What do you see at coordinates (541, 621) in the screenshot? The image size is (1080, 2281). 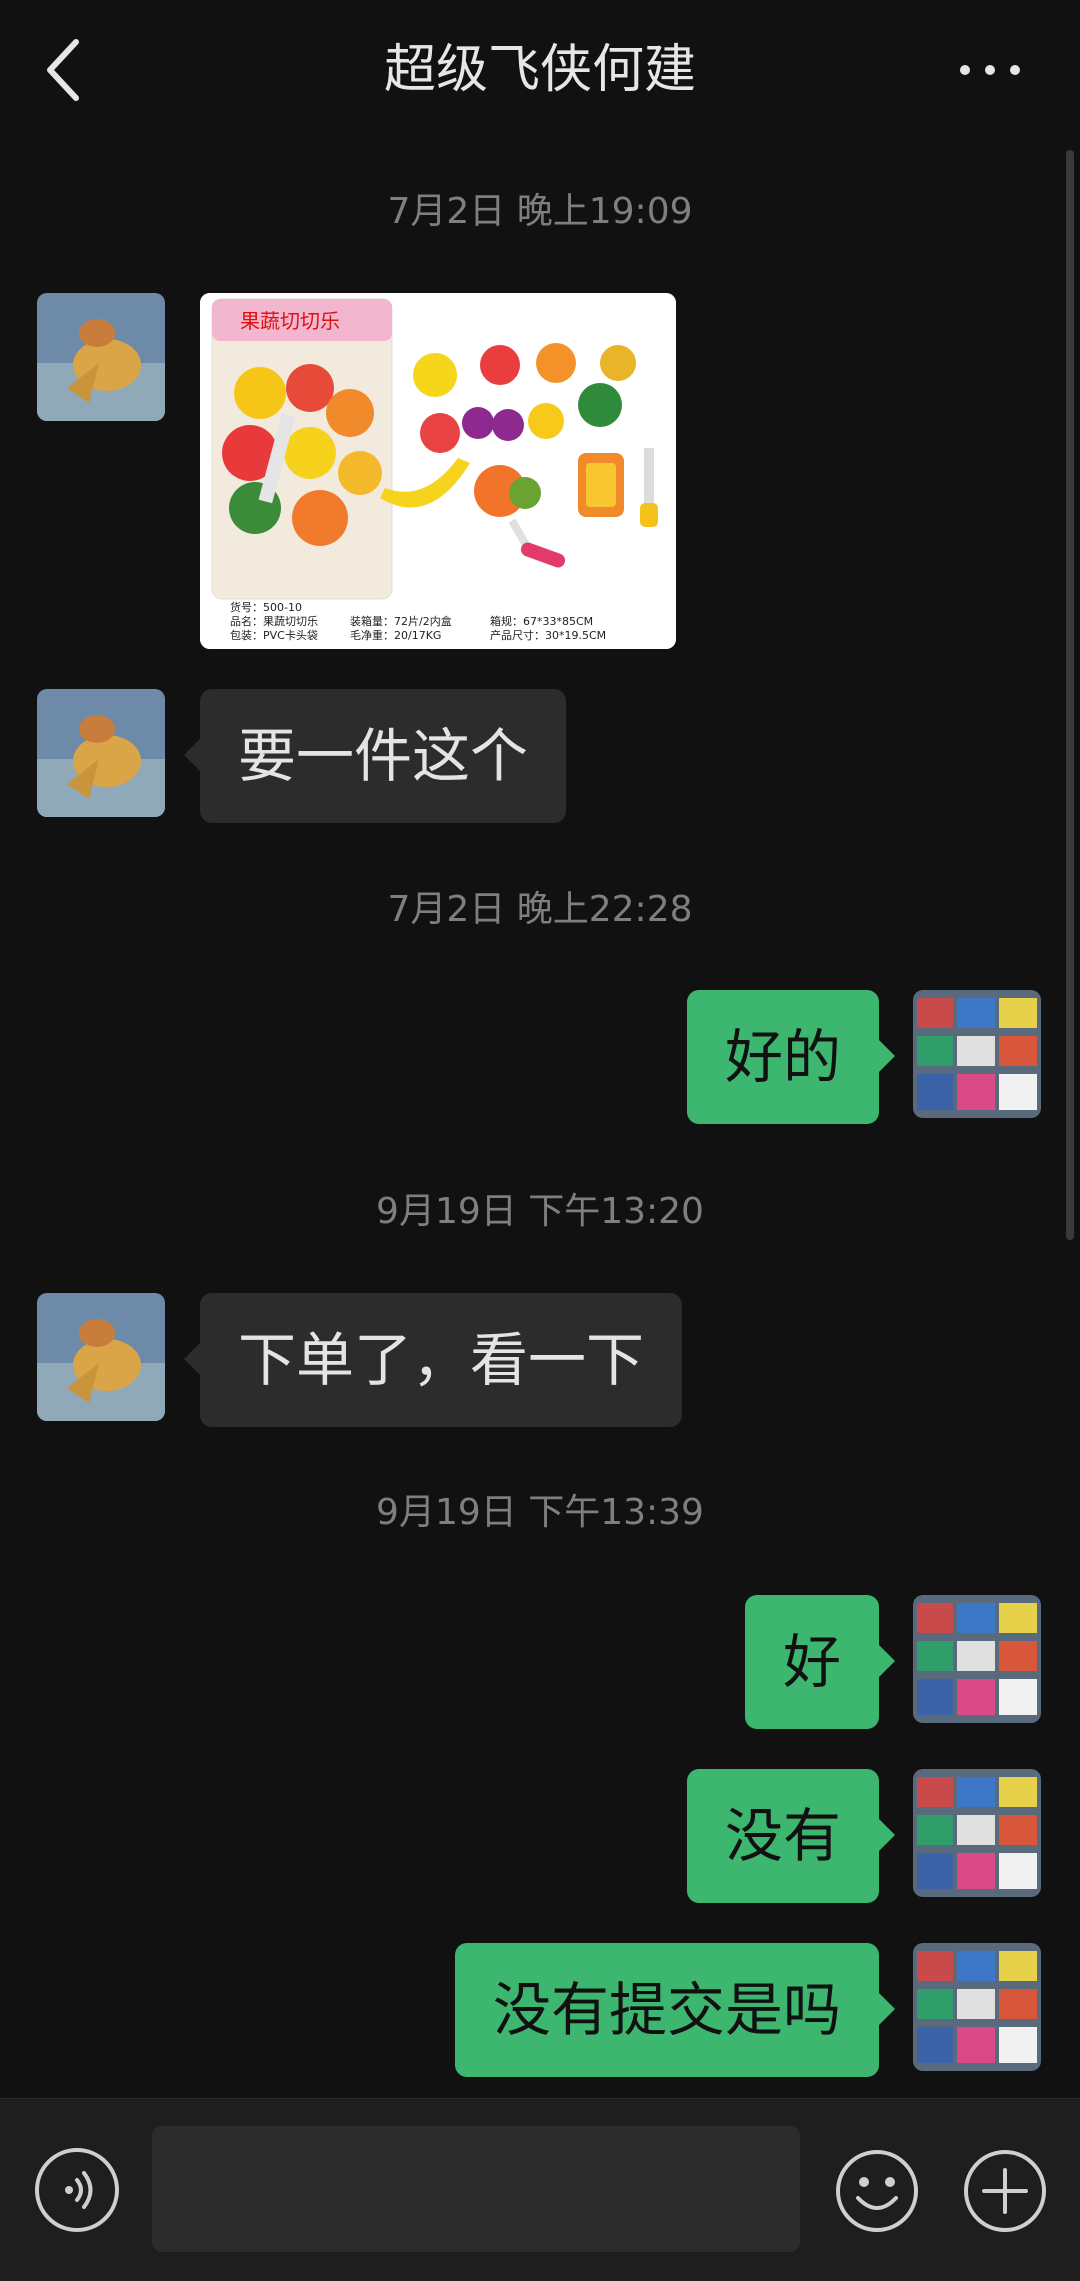 I see `product-spec-line: 箱规：67*33*85CM` at bounding box center [541, 621].